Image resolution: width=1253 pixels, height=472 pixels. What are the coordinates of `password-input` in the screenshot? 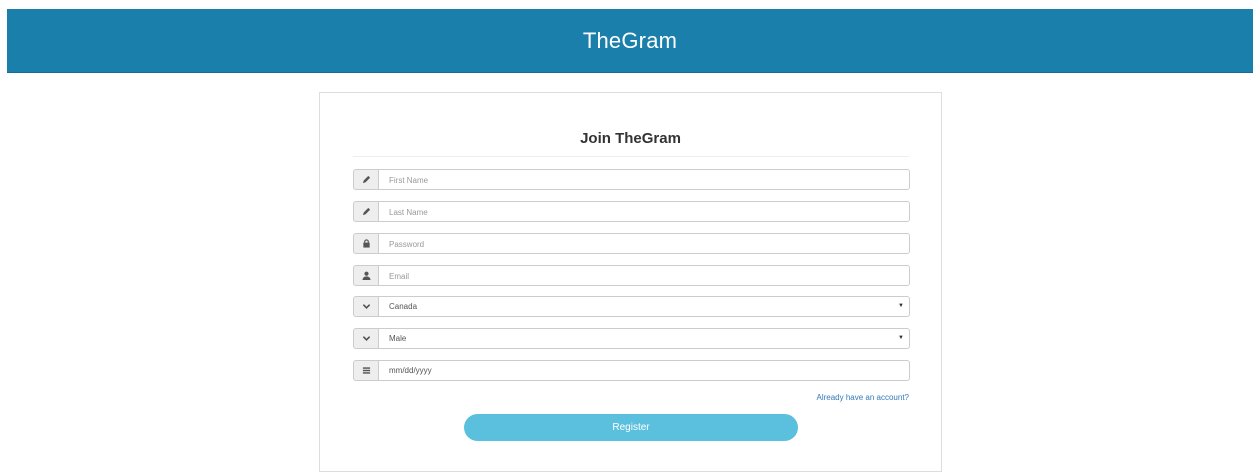 It's located at (644, 244).